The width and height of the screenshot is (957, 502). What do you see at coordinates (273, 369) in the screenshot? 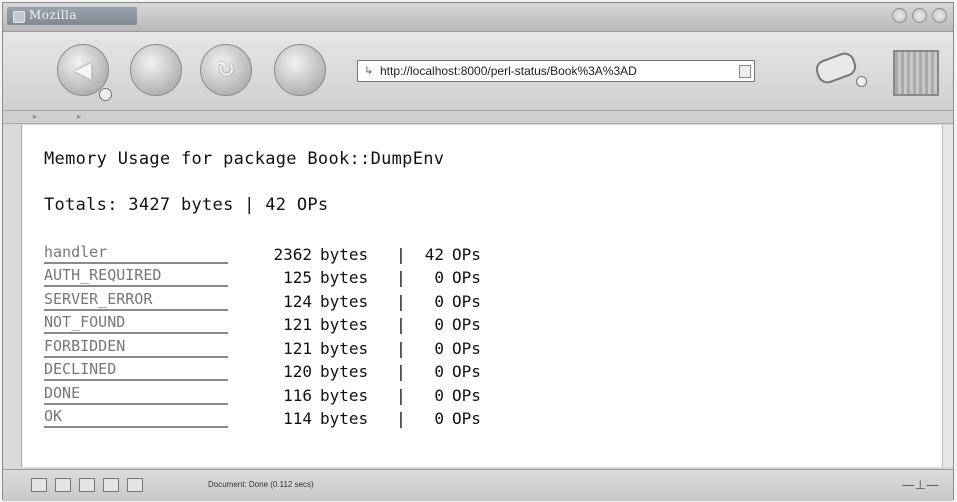
I see `table-row: DECLINED 120 bytes | 0 OPs` at bounding box center [273, 369].